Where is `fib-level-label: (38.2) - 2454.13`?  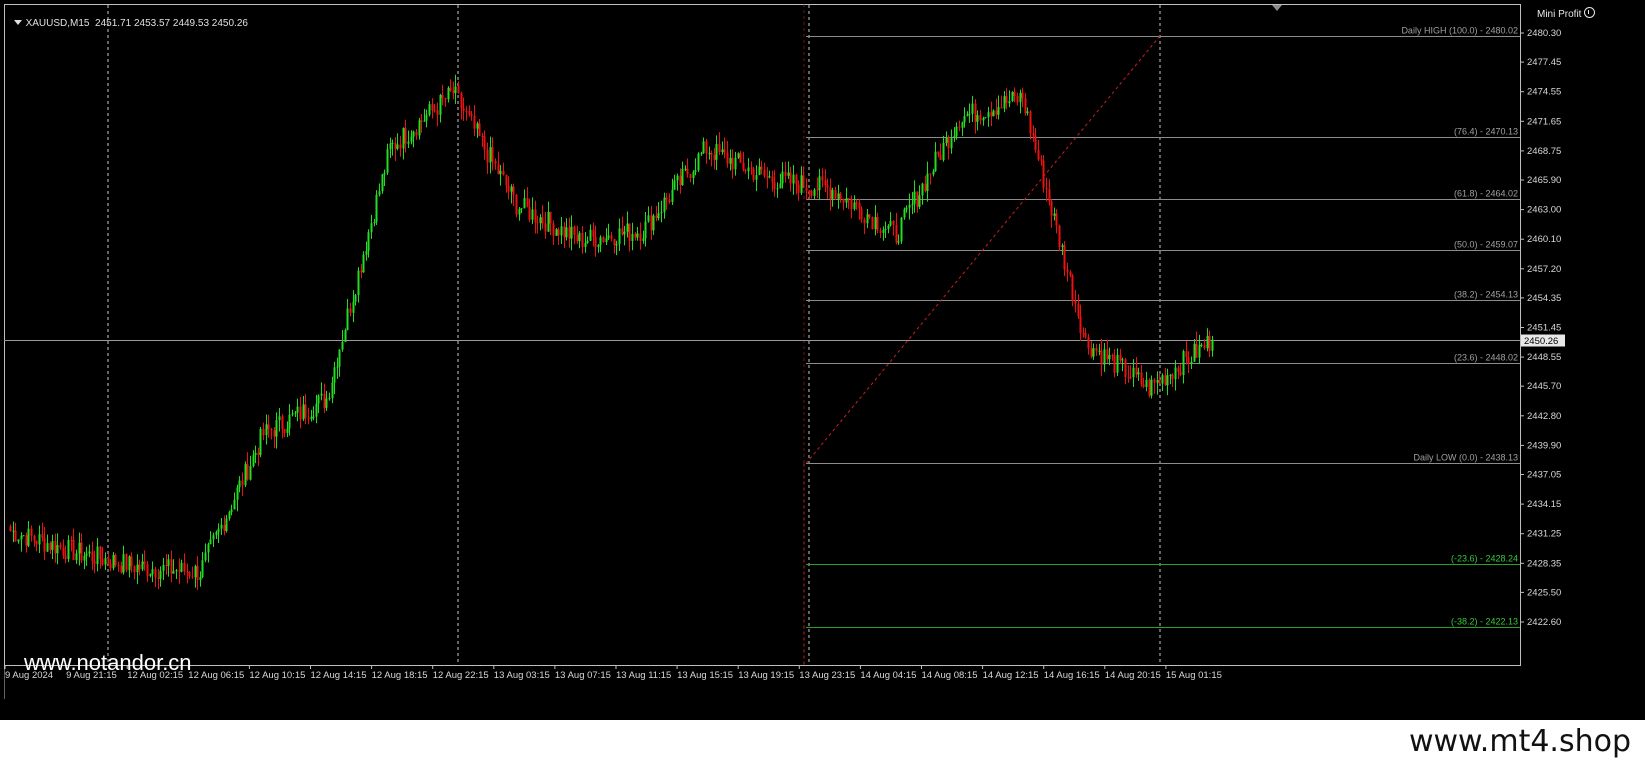 fib-level-label: (38.2) - 2454.13 is located at coordinates (1486, 295).